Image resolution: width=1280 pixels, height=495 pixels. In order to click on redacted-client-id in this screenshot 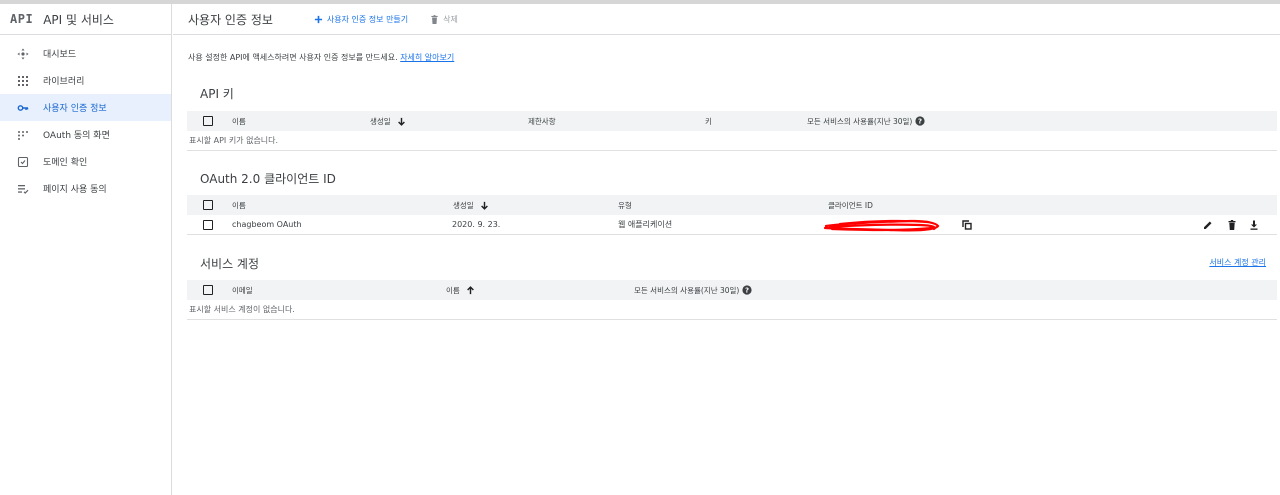, I will do `click(881, 226)`.